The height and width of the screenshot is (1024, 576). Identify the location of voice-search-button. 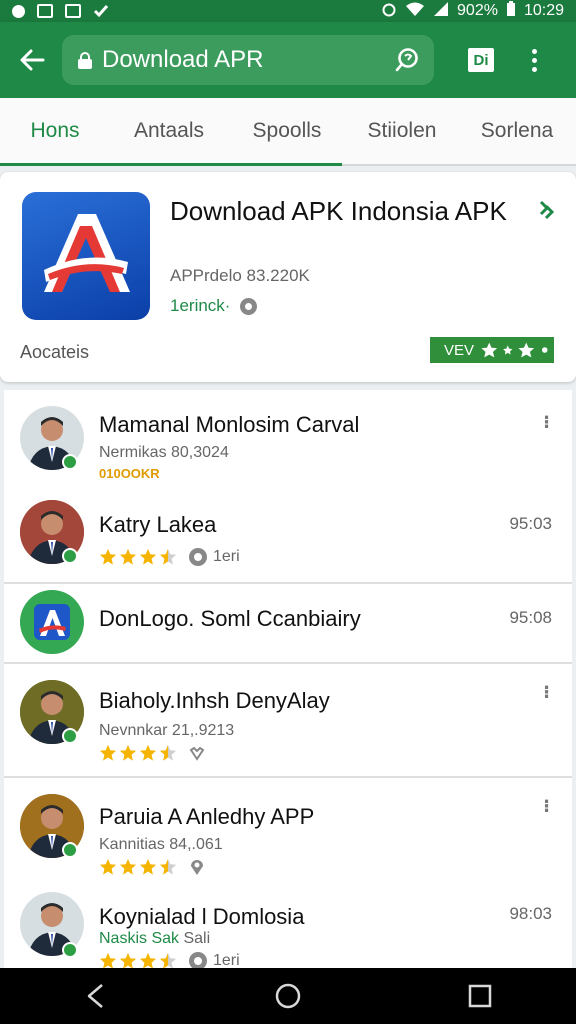
(407, 60).